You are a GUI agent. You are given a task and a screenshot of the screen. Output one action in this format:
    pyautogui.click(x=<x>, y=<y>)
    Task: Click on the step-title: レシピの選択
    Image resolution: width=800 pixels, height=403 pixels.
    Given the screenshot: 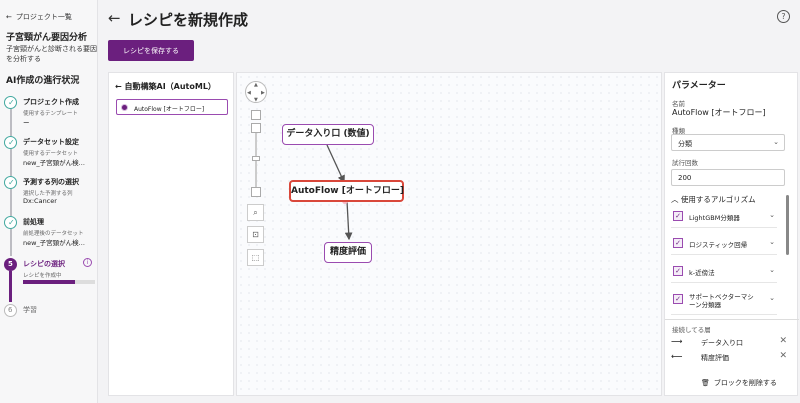 What is the action you would take?
    pyautogui.click(x=44, y=264)
    